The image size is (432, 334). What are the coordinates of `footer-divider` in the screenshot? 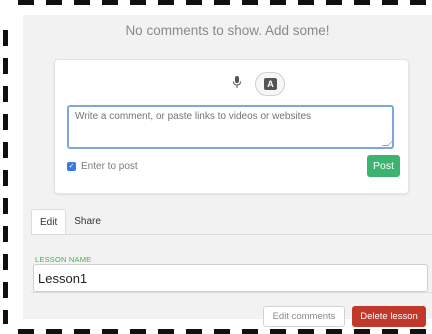 It's located at (231, 292).